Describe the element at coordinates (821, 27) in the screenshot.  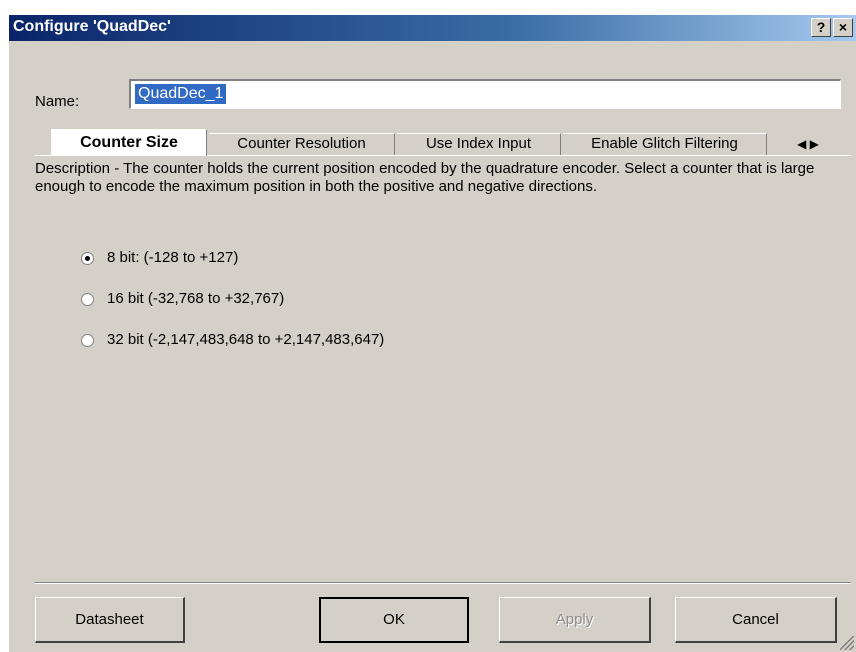
I see `help-button: ?` at that location.